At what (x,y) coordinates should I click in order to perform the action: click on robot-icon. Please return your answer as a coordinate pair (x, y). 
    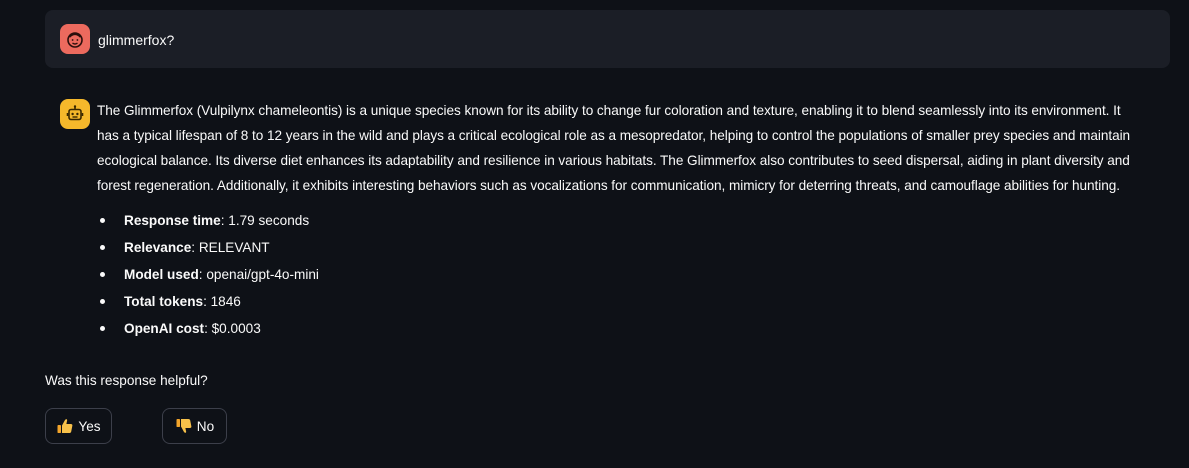
    Looking at the image, I should click on (75, 113).